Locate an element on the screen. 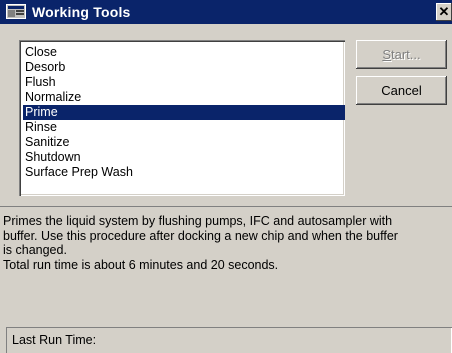  list-item: Prime is located at coordinates (184, 112).